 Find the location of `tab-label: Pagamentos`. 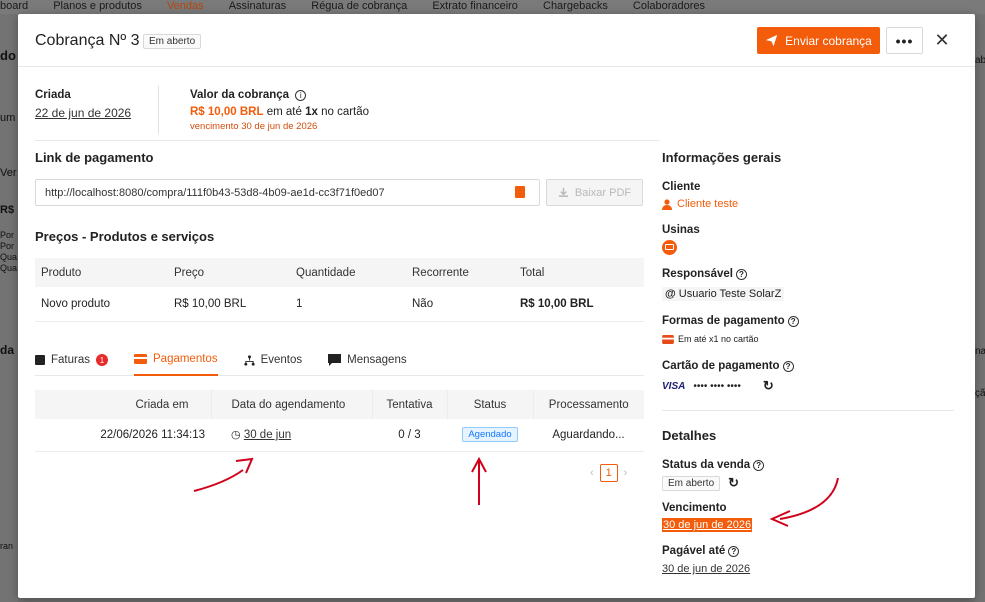

tab-label: Pagamentos is located at coordinates (185, 359).